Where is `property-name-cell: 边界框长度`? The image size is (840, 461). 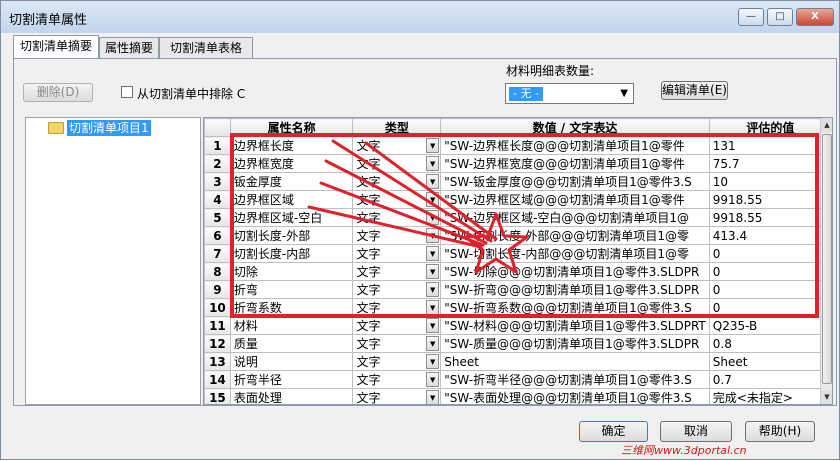
property-name-cell: 边界框长度 is located at coordinates (291, 145).